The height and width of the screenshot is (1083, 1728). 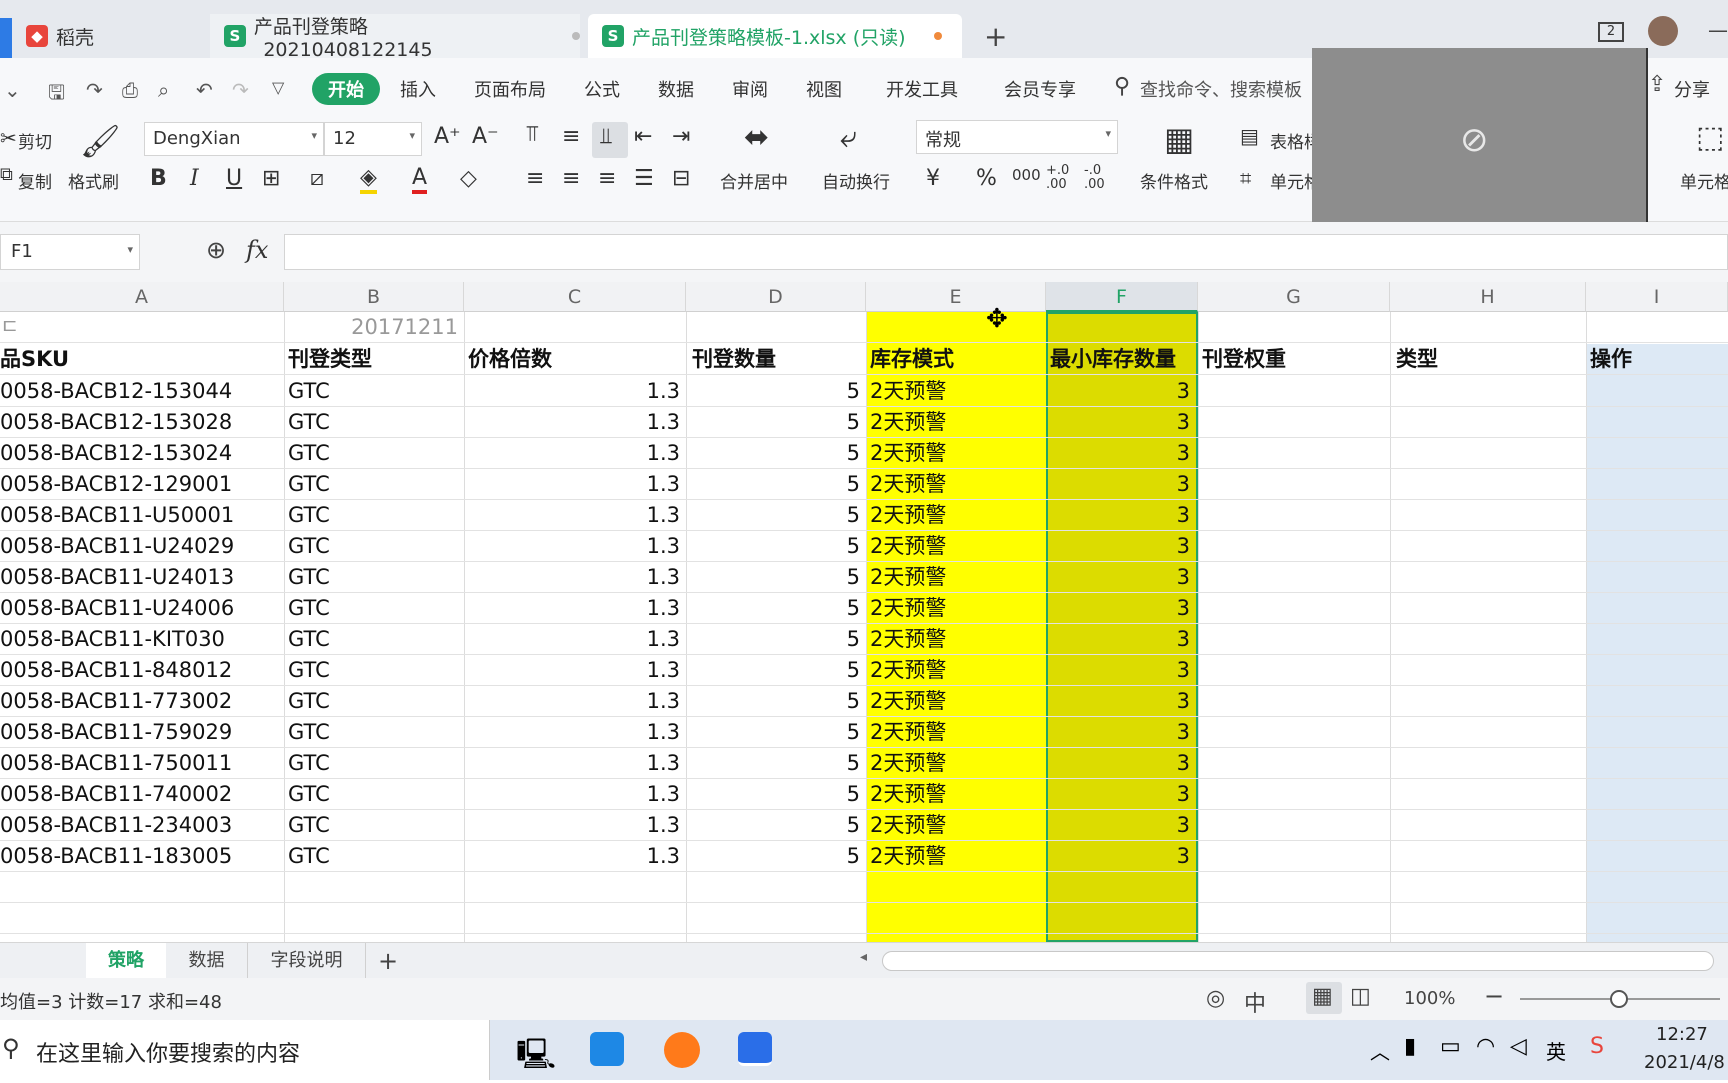 What do you see at coordinates (863, 957) in the screenshot?
I see `scroll-left-icon: ◂` at bounding box center [863, 957].